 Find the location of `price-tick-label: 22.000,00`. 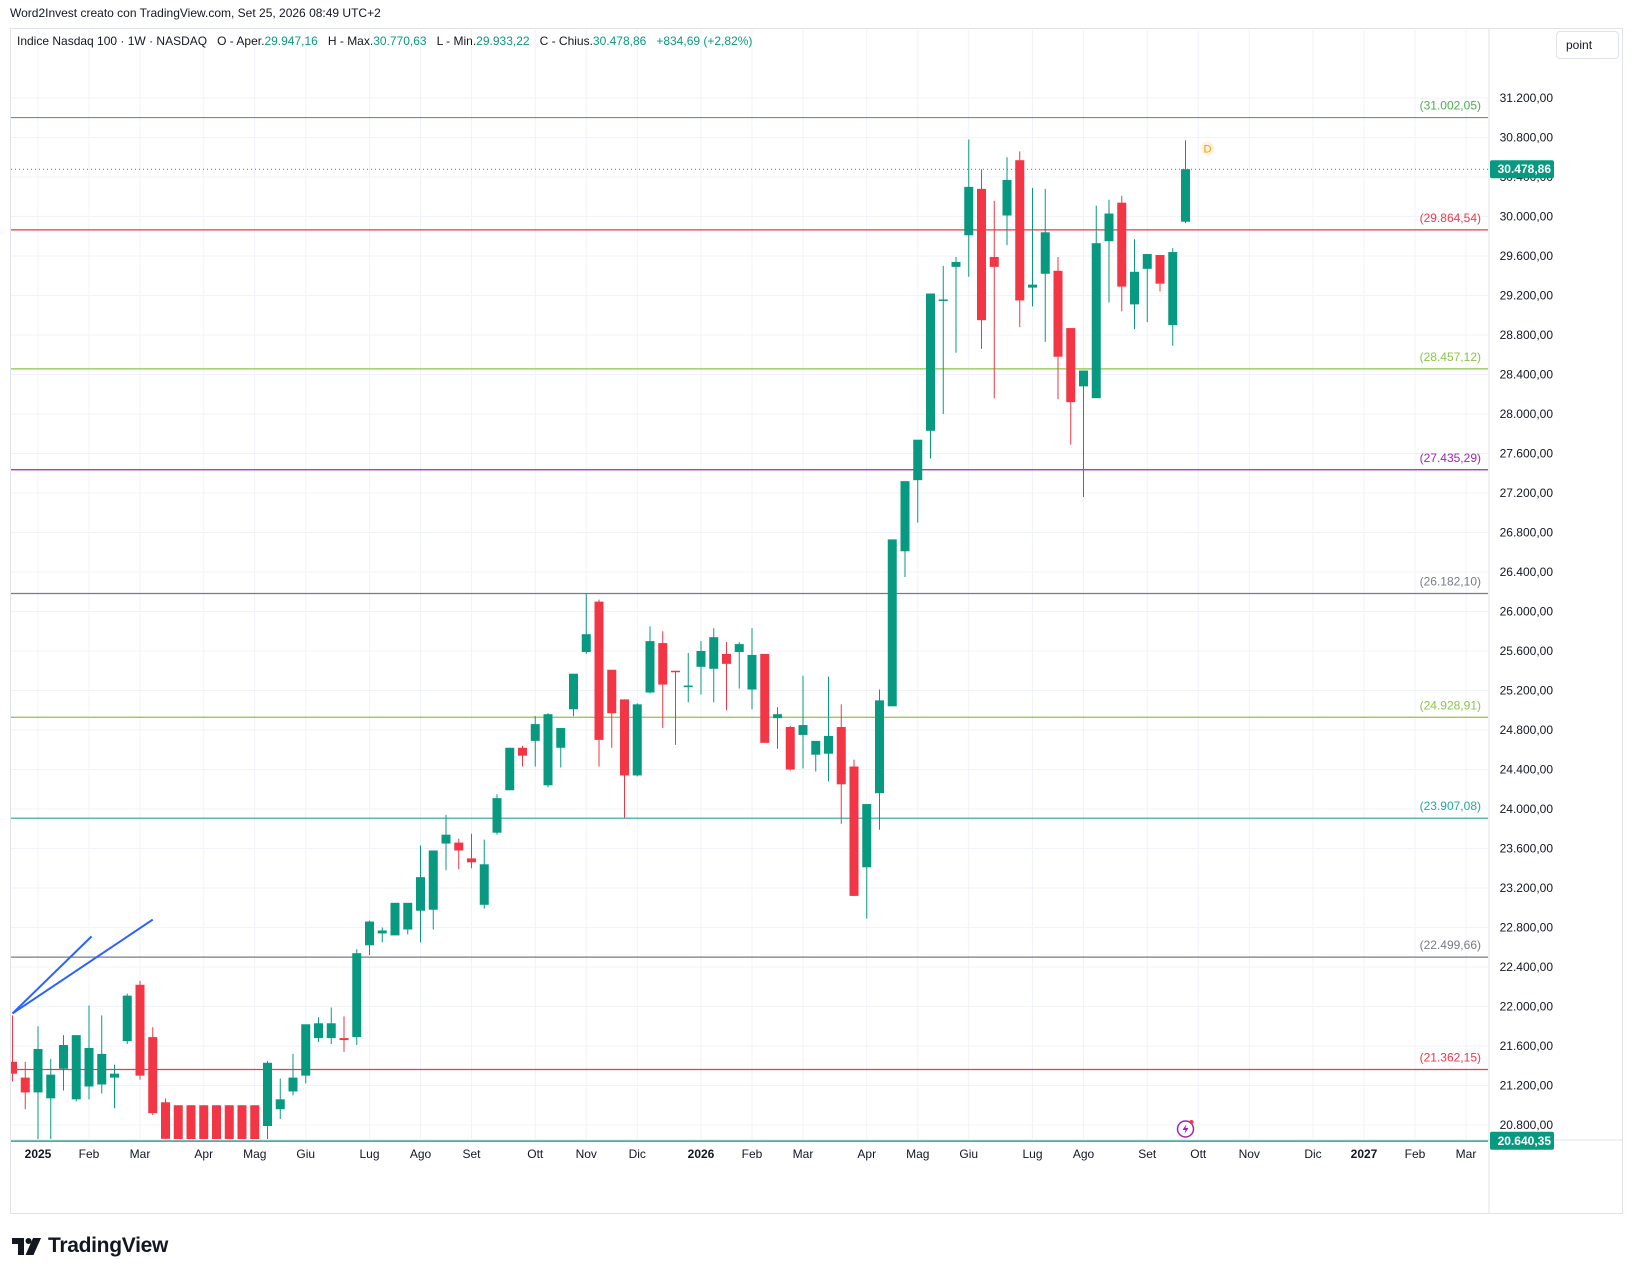

price-tick-label: 22.000,00 is located at coordinates (1527, 1007).